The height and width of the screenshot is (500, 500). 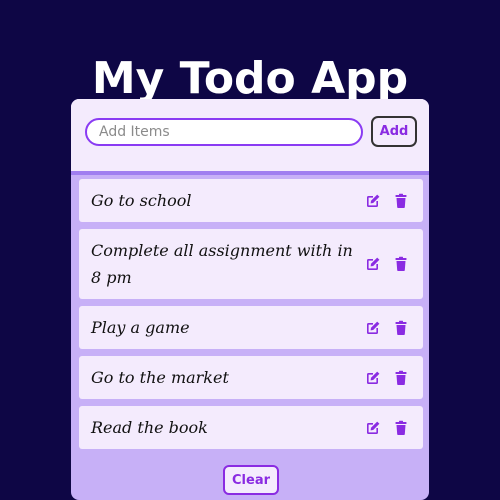 I want to click on todo-item: Play a game, so click(x=251, y=327).